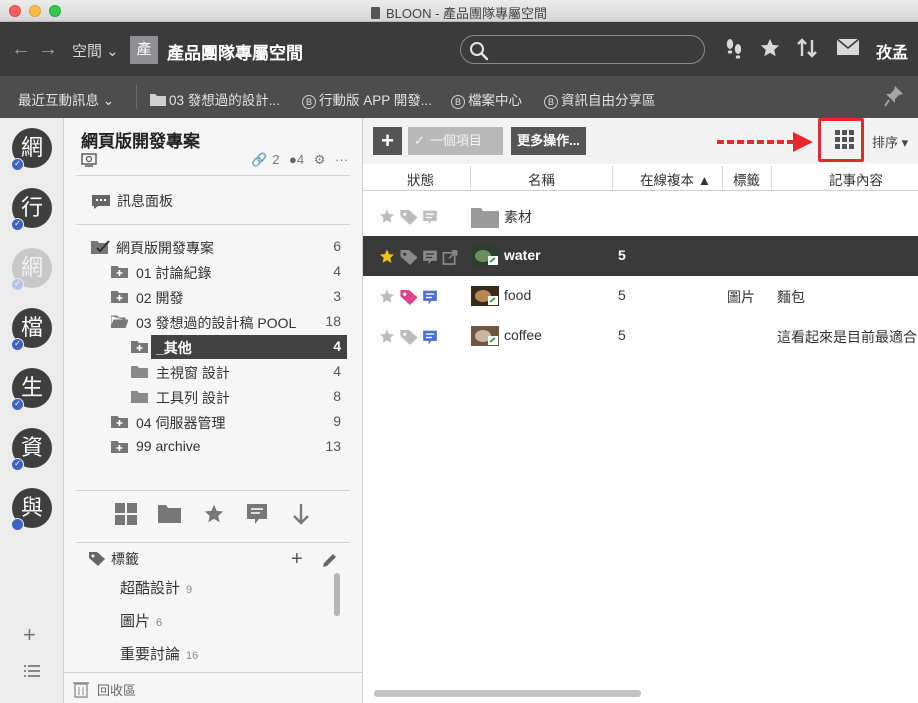 This screenshot has height=703, width=918. I want to click on sort-arrows-icon, so click(807, 49).